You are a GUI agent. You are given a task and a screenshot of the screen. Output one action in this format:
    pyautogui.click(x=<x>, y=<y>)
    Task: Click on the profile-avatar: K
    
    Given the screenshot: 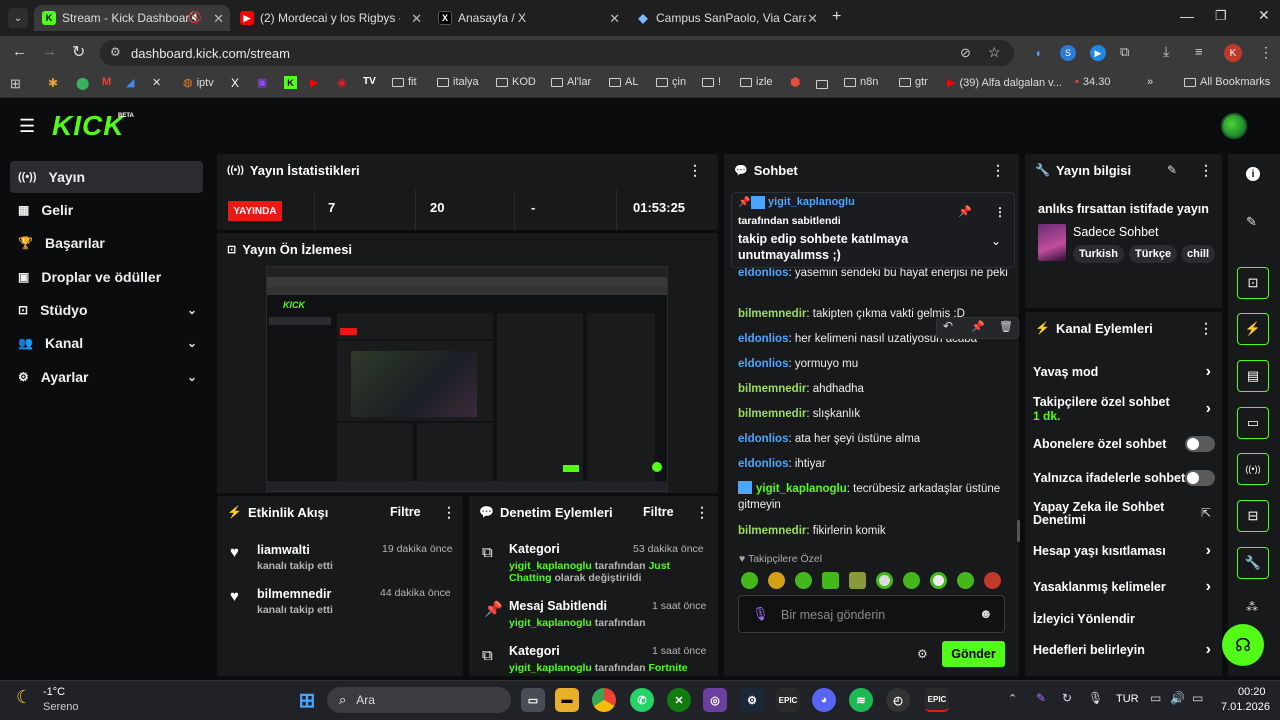 What is the action you would take?
    pyautogui.click(x=1233, y=53)
    